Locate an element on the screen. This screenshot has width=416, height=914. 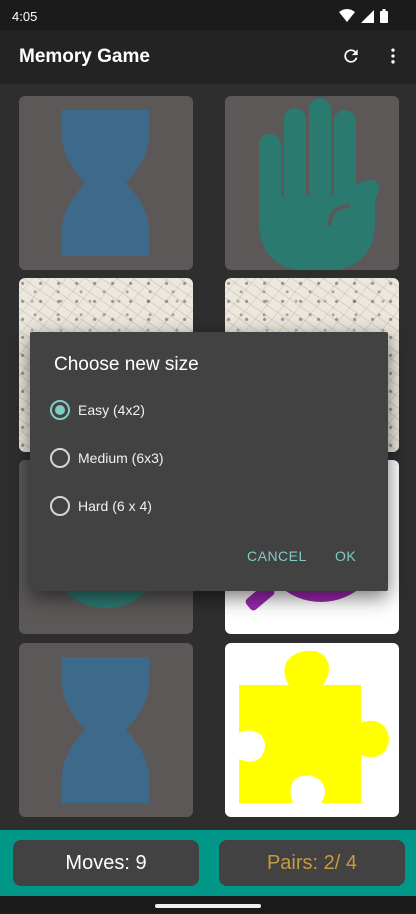
refresh-button is located at coordinates (351, 56).